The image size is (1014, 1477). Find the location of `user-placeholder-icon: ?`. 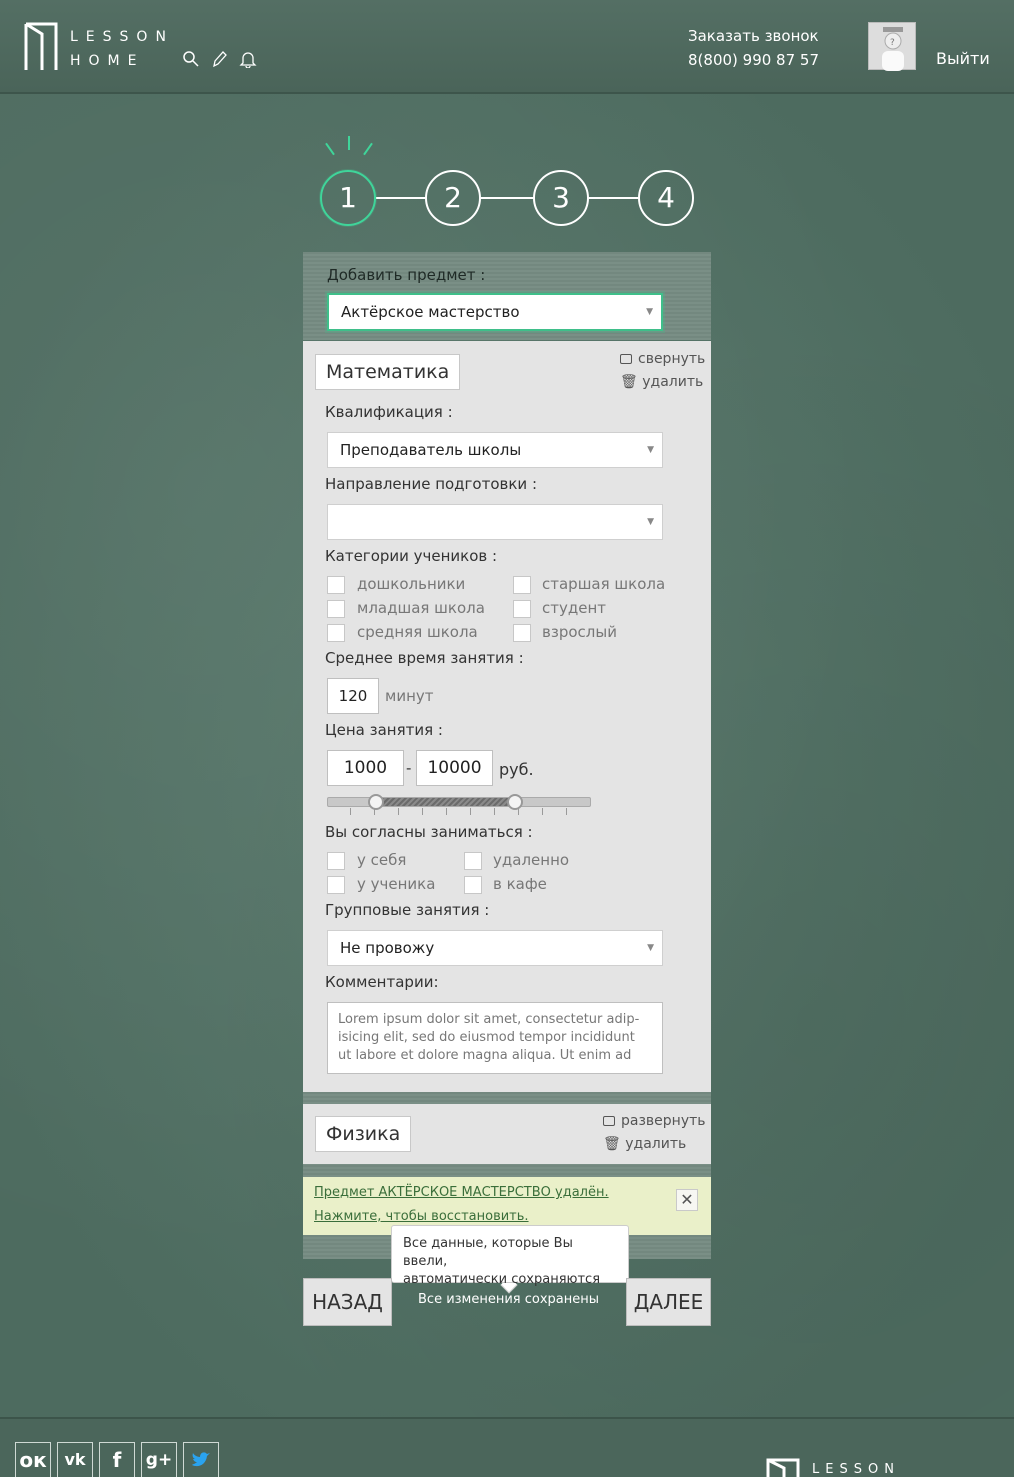

user-placeholder-icon: ? is located at coordinates (893, 49).